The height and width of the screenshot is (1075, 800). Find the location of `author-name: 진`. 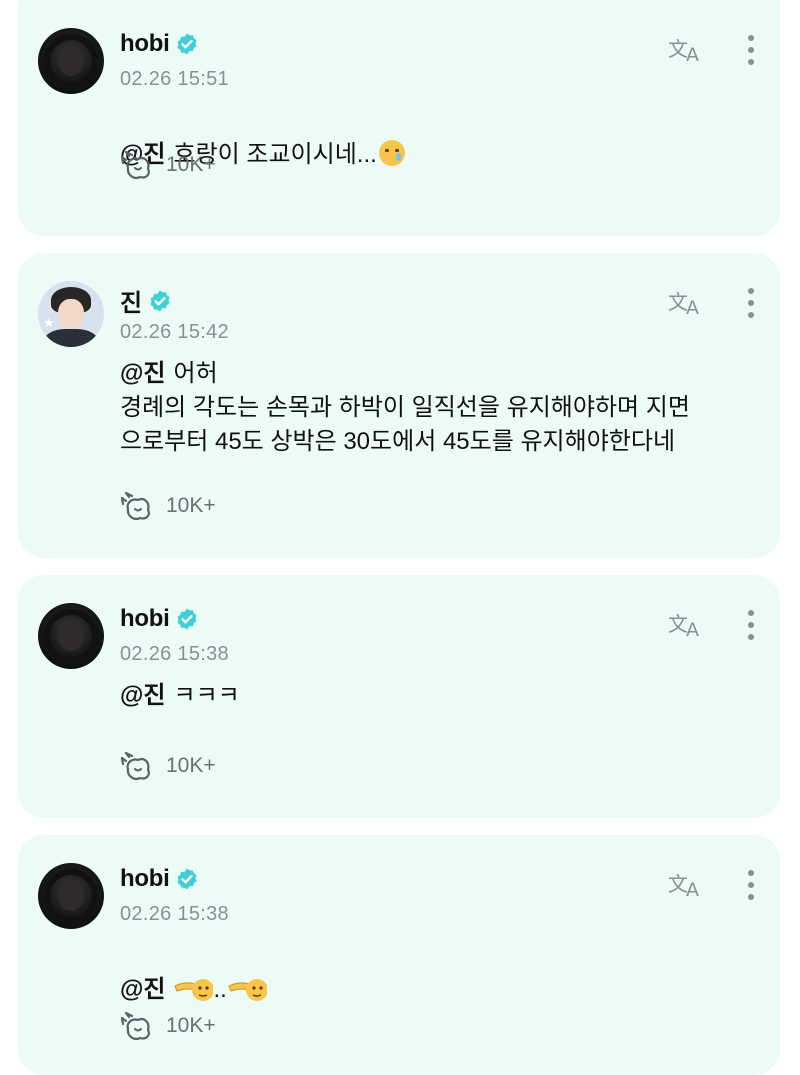

author-name: 진 is located at coordinates (146, 300).